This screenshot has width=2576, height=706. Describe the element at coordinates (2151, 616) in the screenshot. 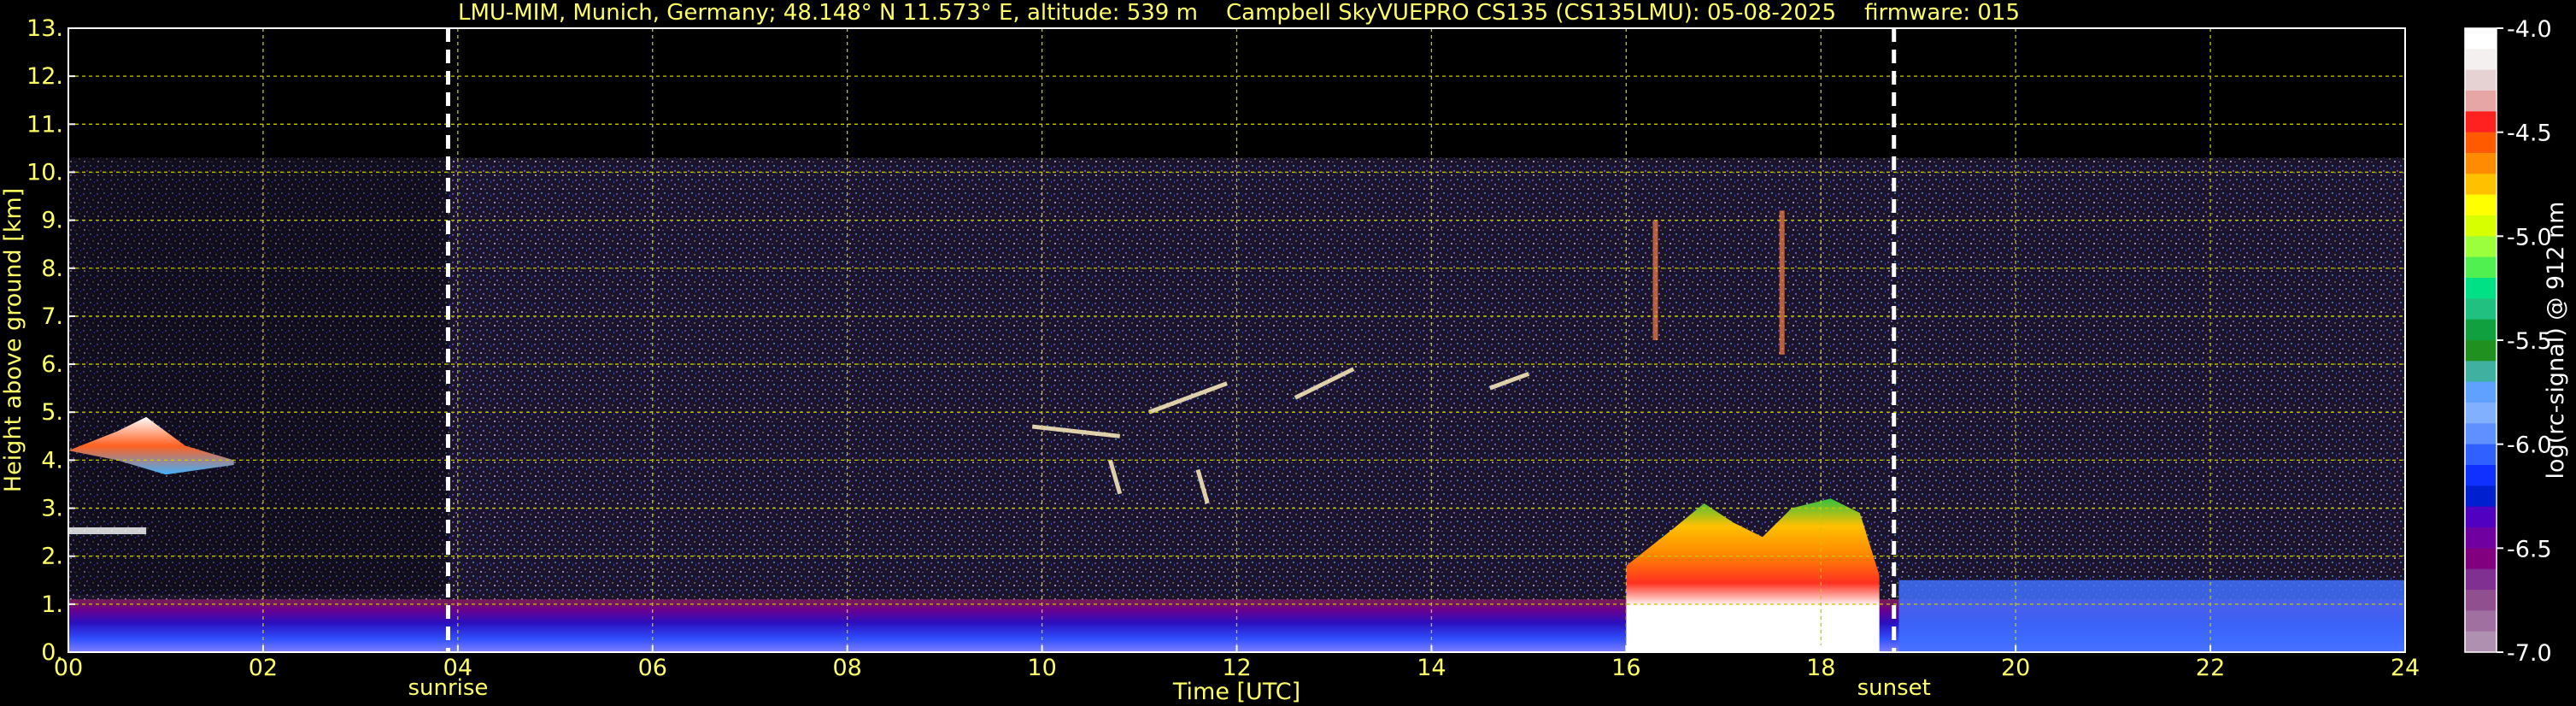

I see `evening-layer` at that location.